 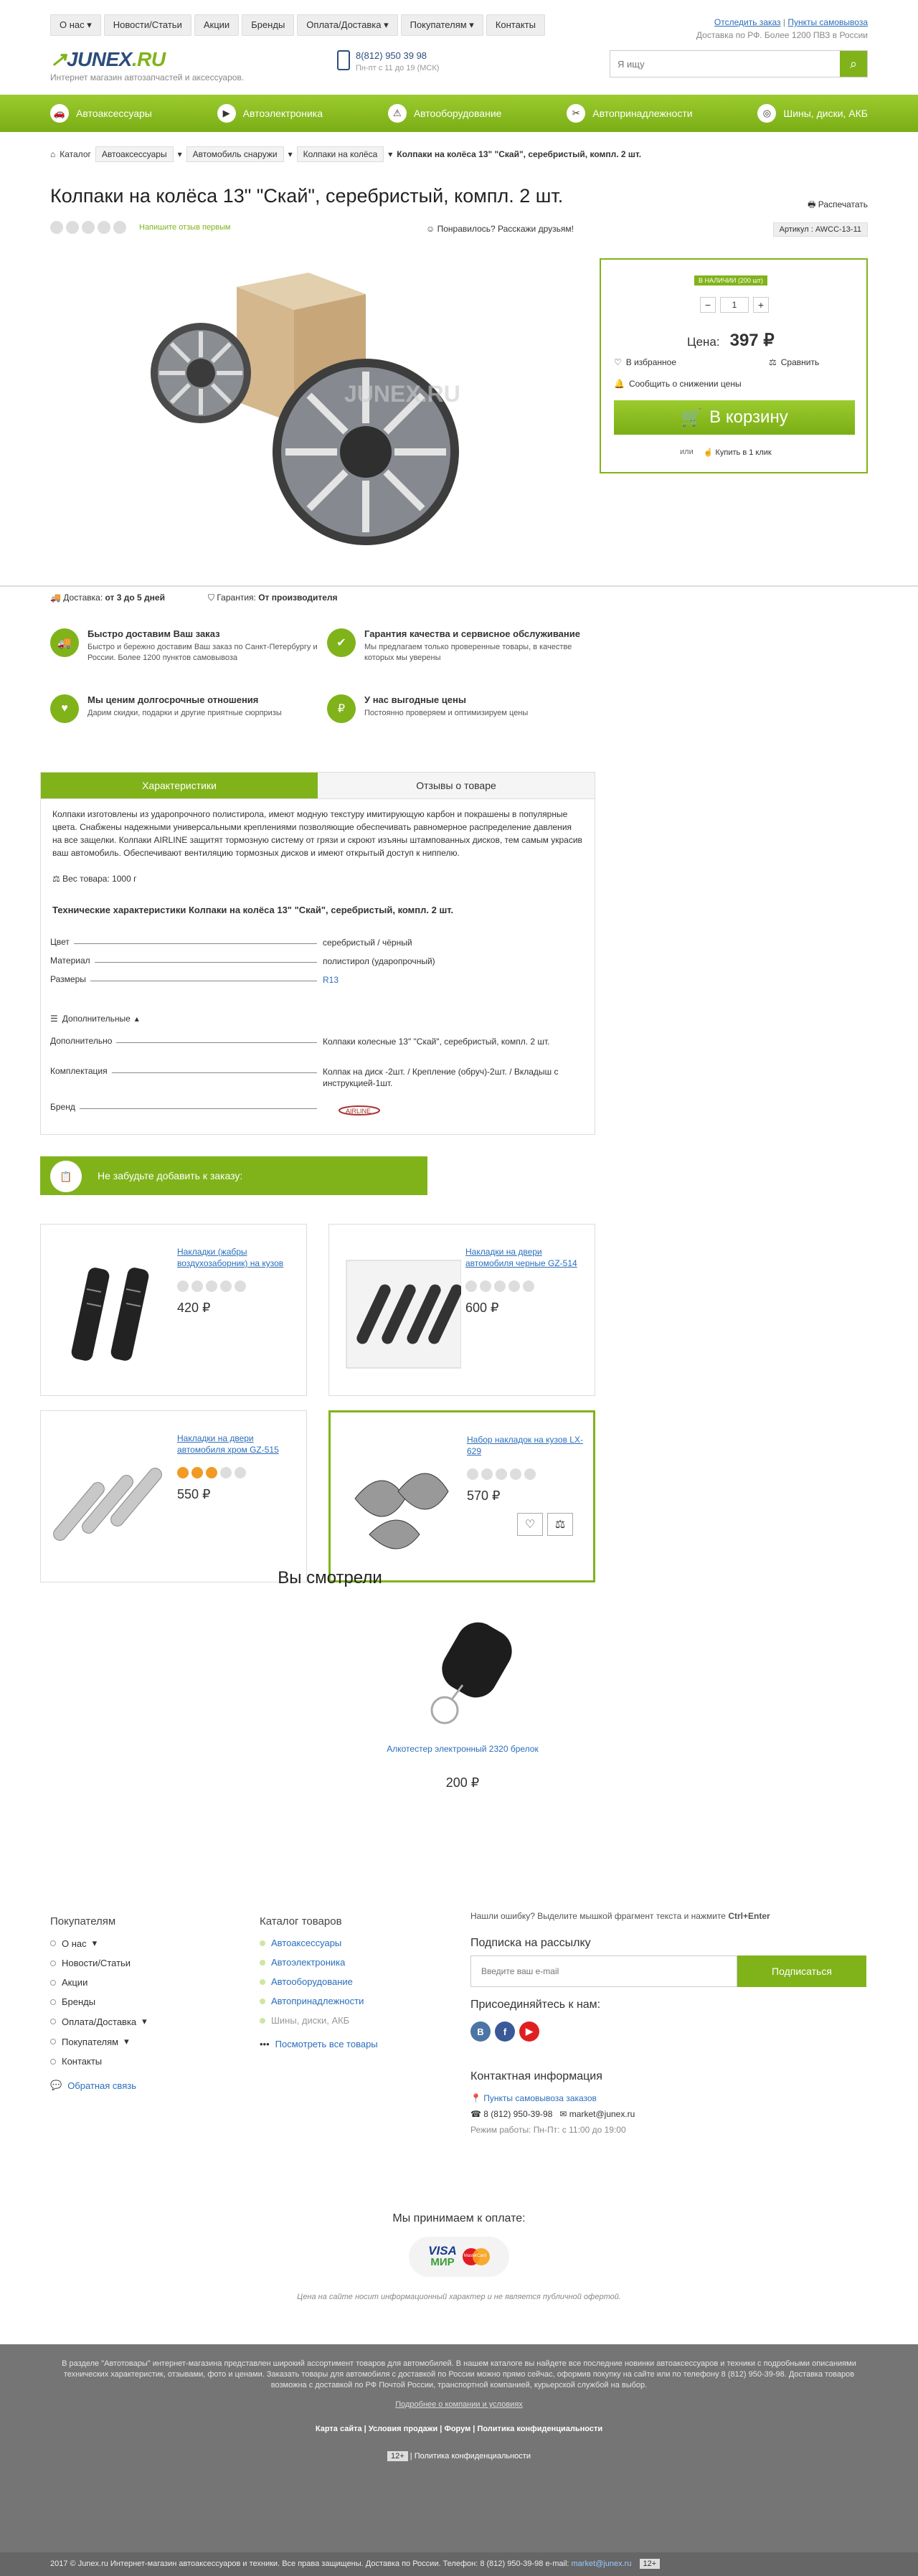 What do you see at coordinates (481, 2031) in the screenshot?
I see `vk-icon: В` at bounding box center [481, 2031].